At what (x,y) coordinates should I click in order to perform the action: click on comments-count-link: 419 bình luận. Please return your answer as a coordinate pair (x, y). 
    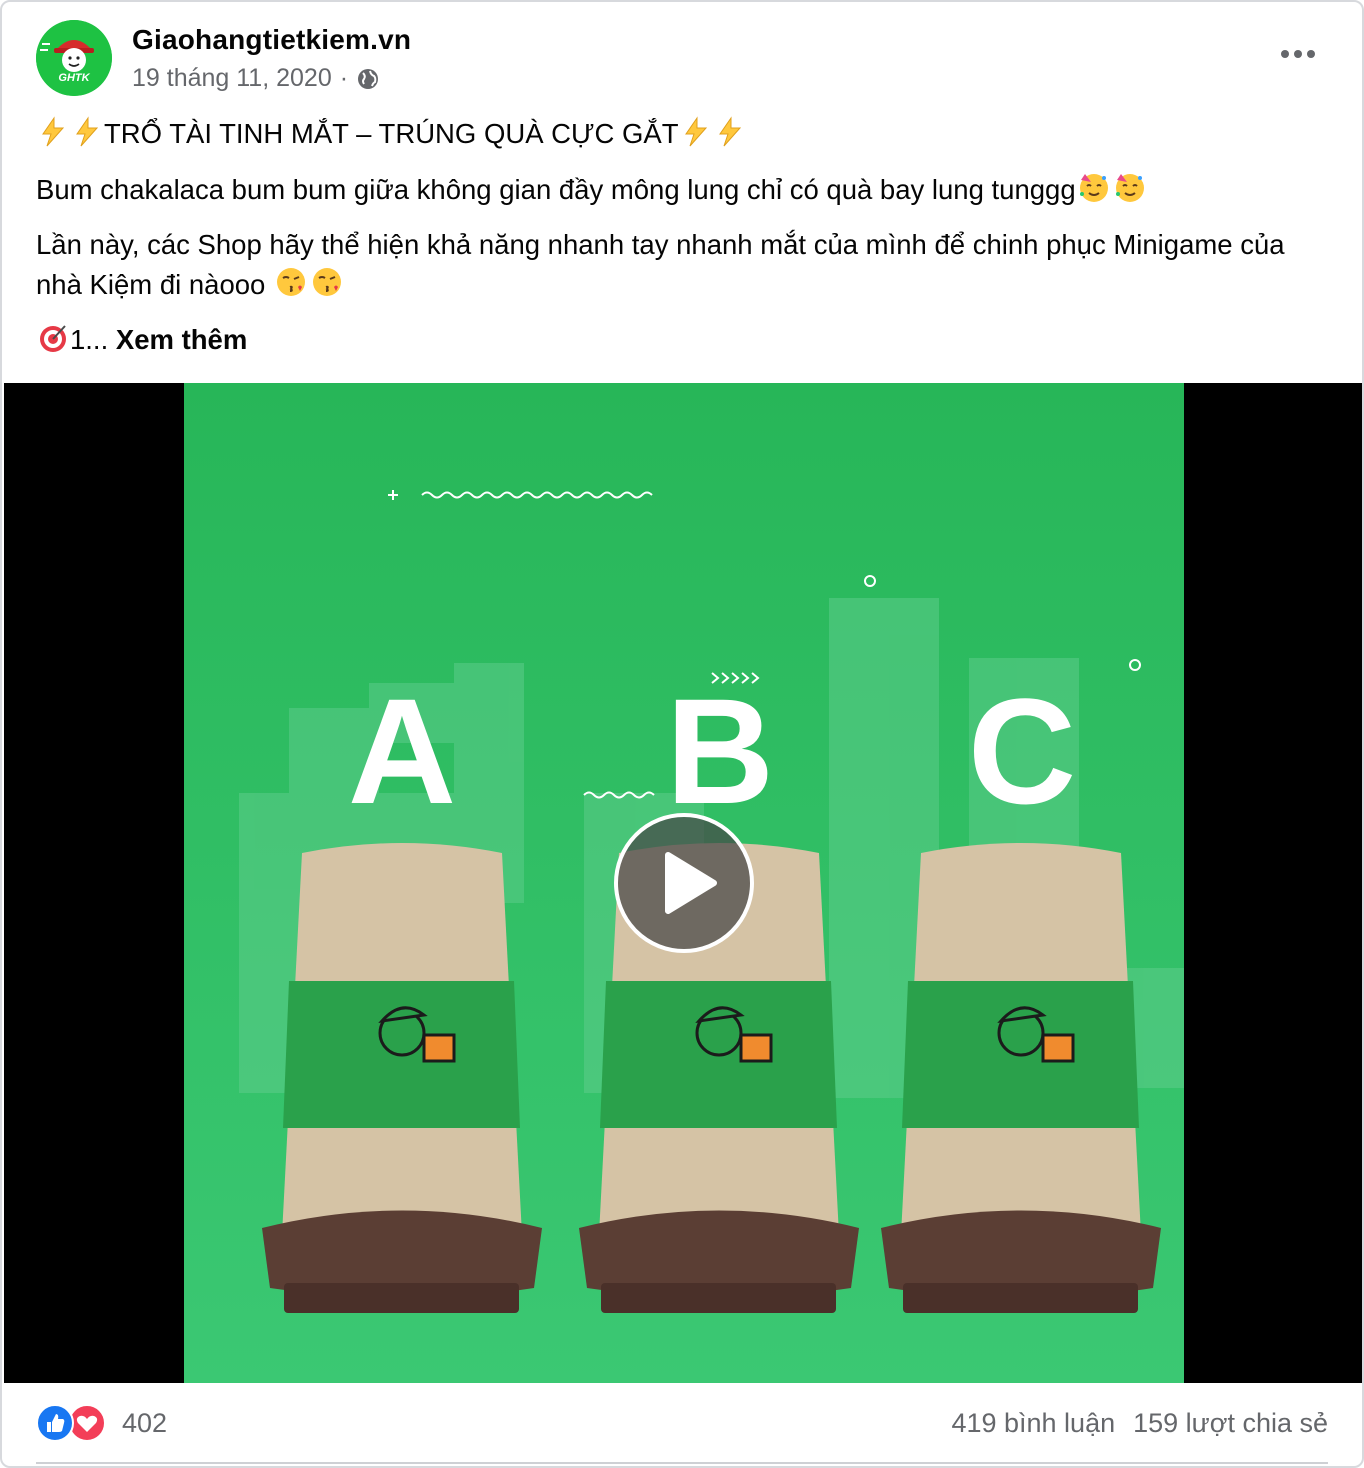
    Looking at the image, I should click on (1033, 1423).